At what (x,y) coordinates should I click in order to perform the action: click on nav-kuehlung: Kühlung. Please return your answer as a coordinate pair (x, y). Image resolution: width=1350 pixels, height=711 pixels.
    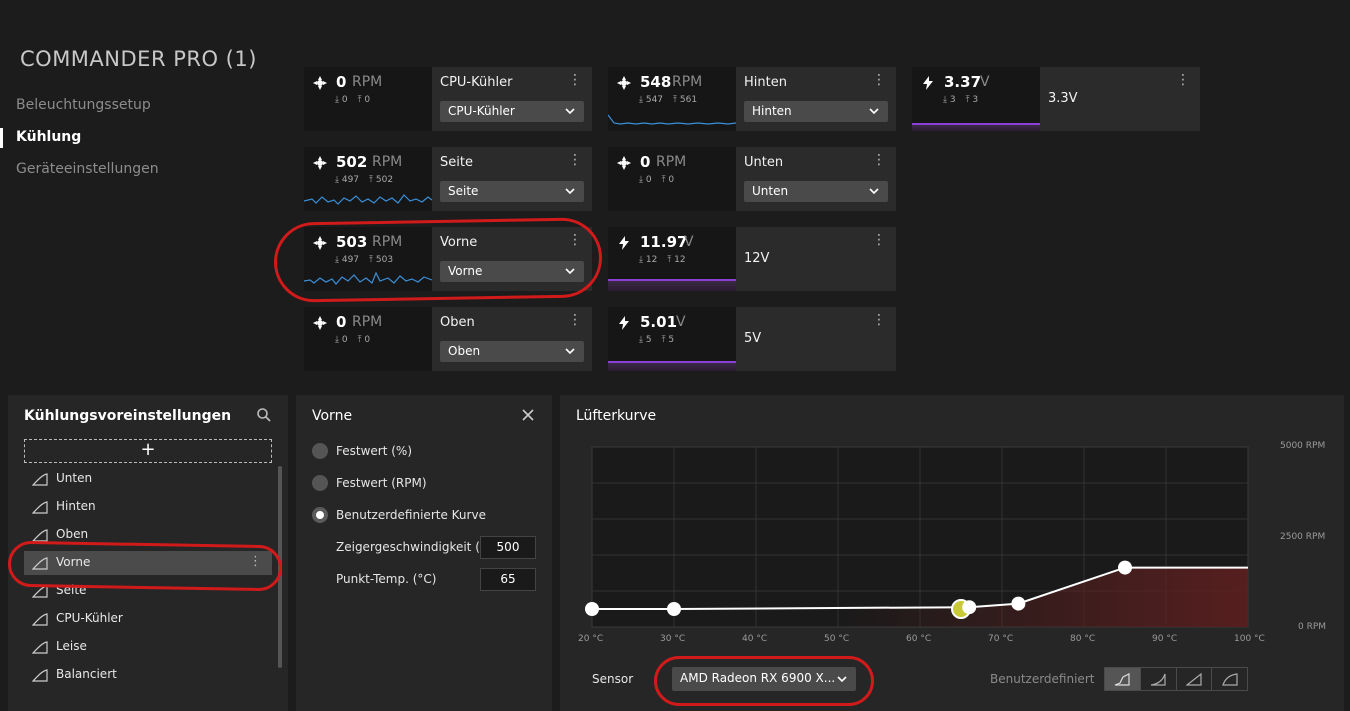
    Looking at the image, I should click on (48, 137).